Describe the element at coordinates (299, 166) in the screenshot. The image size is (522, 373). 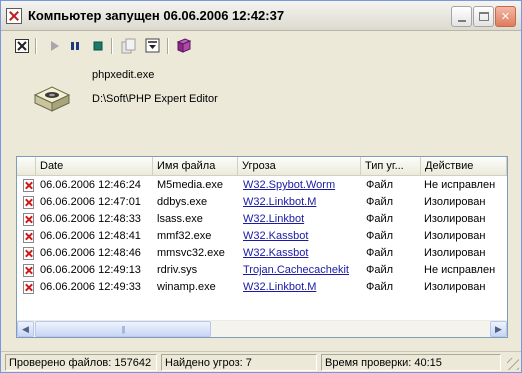
I see `column-header-threat: Угроза` at that location.